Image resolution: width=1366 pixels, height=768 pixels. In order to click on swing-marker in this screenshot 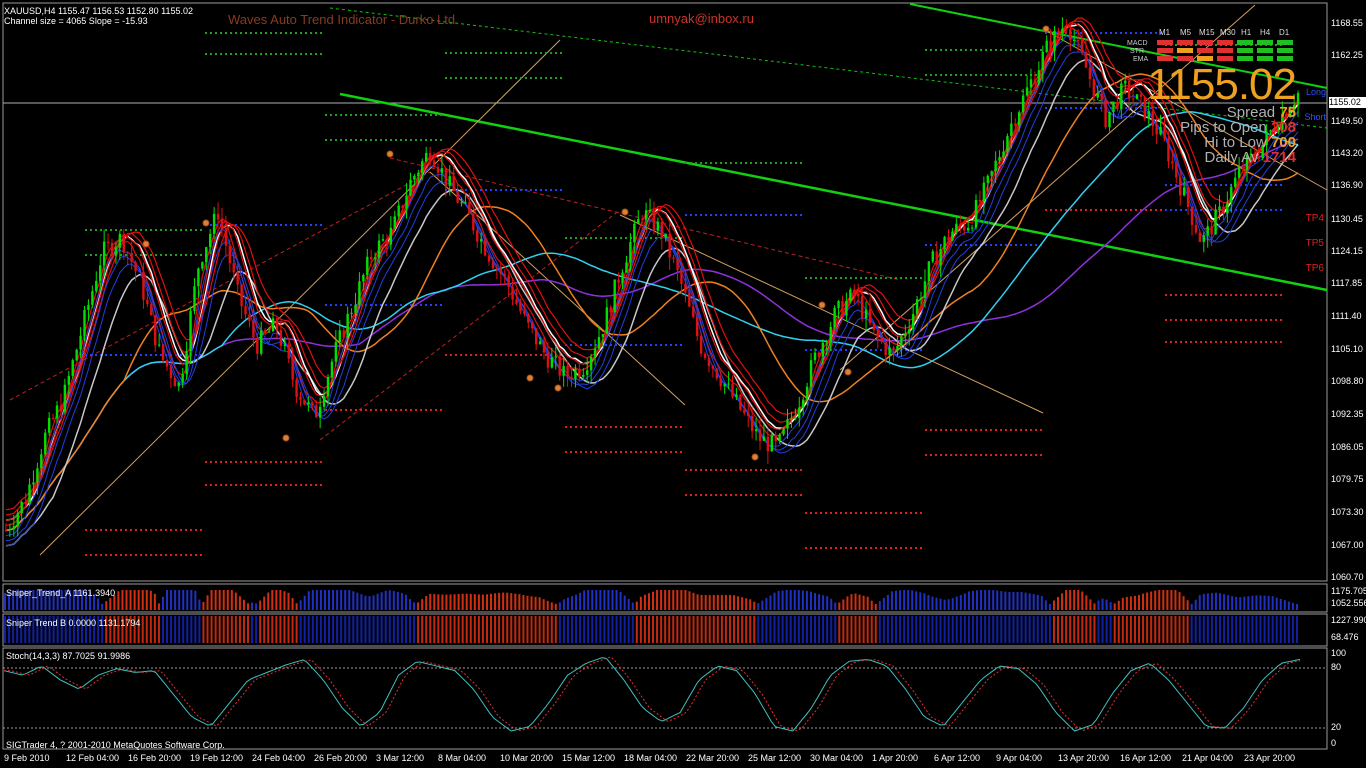, I will do `click(530, 378)`.